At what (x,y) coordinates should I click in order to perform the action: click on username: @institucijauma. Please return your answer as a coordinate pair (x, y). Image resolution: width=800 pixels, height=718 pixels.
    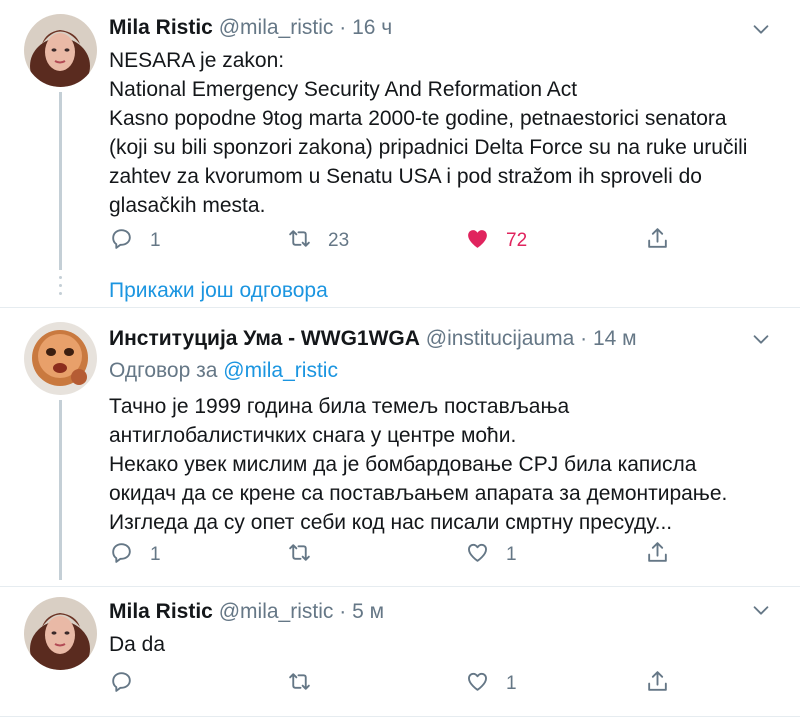
    Looking at the image, I should click on (500, 338).